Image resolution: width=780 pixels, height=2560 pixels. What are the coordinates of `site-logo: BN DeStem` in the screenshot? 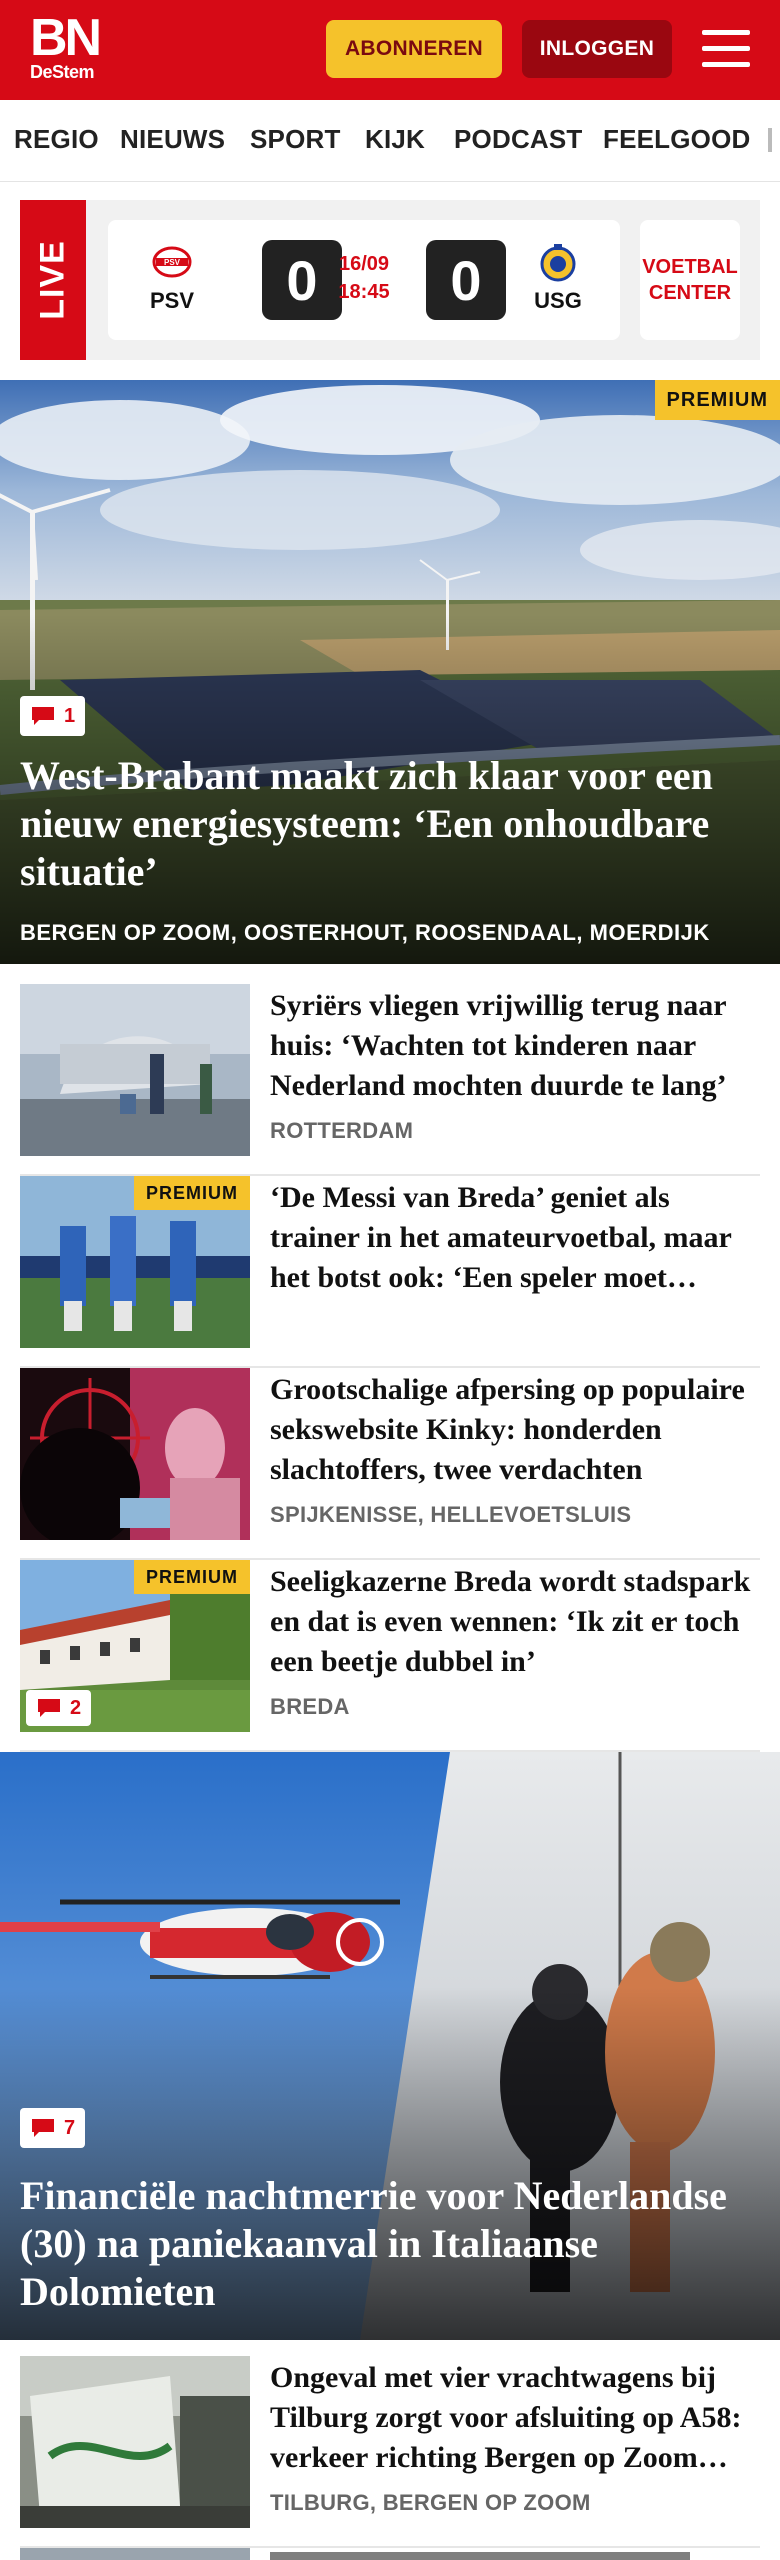 It's located at (75, 45).